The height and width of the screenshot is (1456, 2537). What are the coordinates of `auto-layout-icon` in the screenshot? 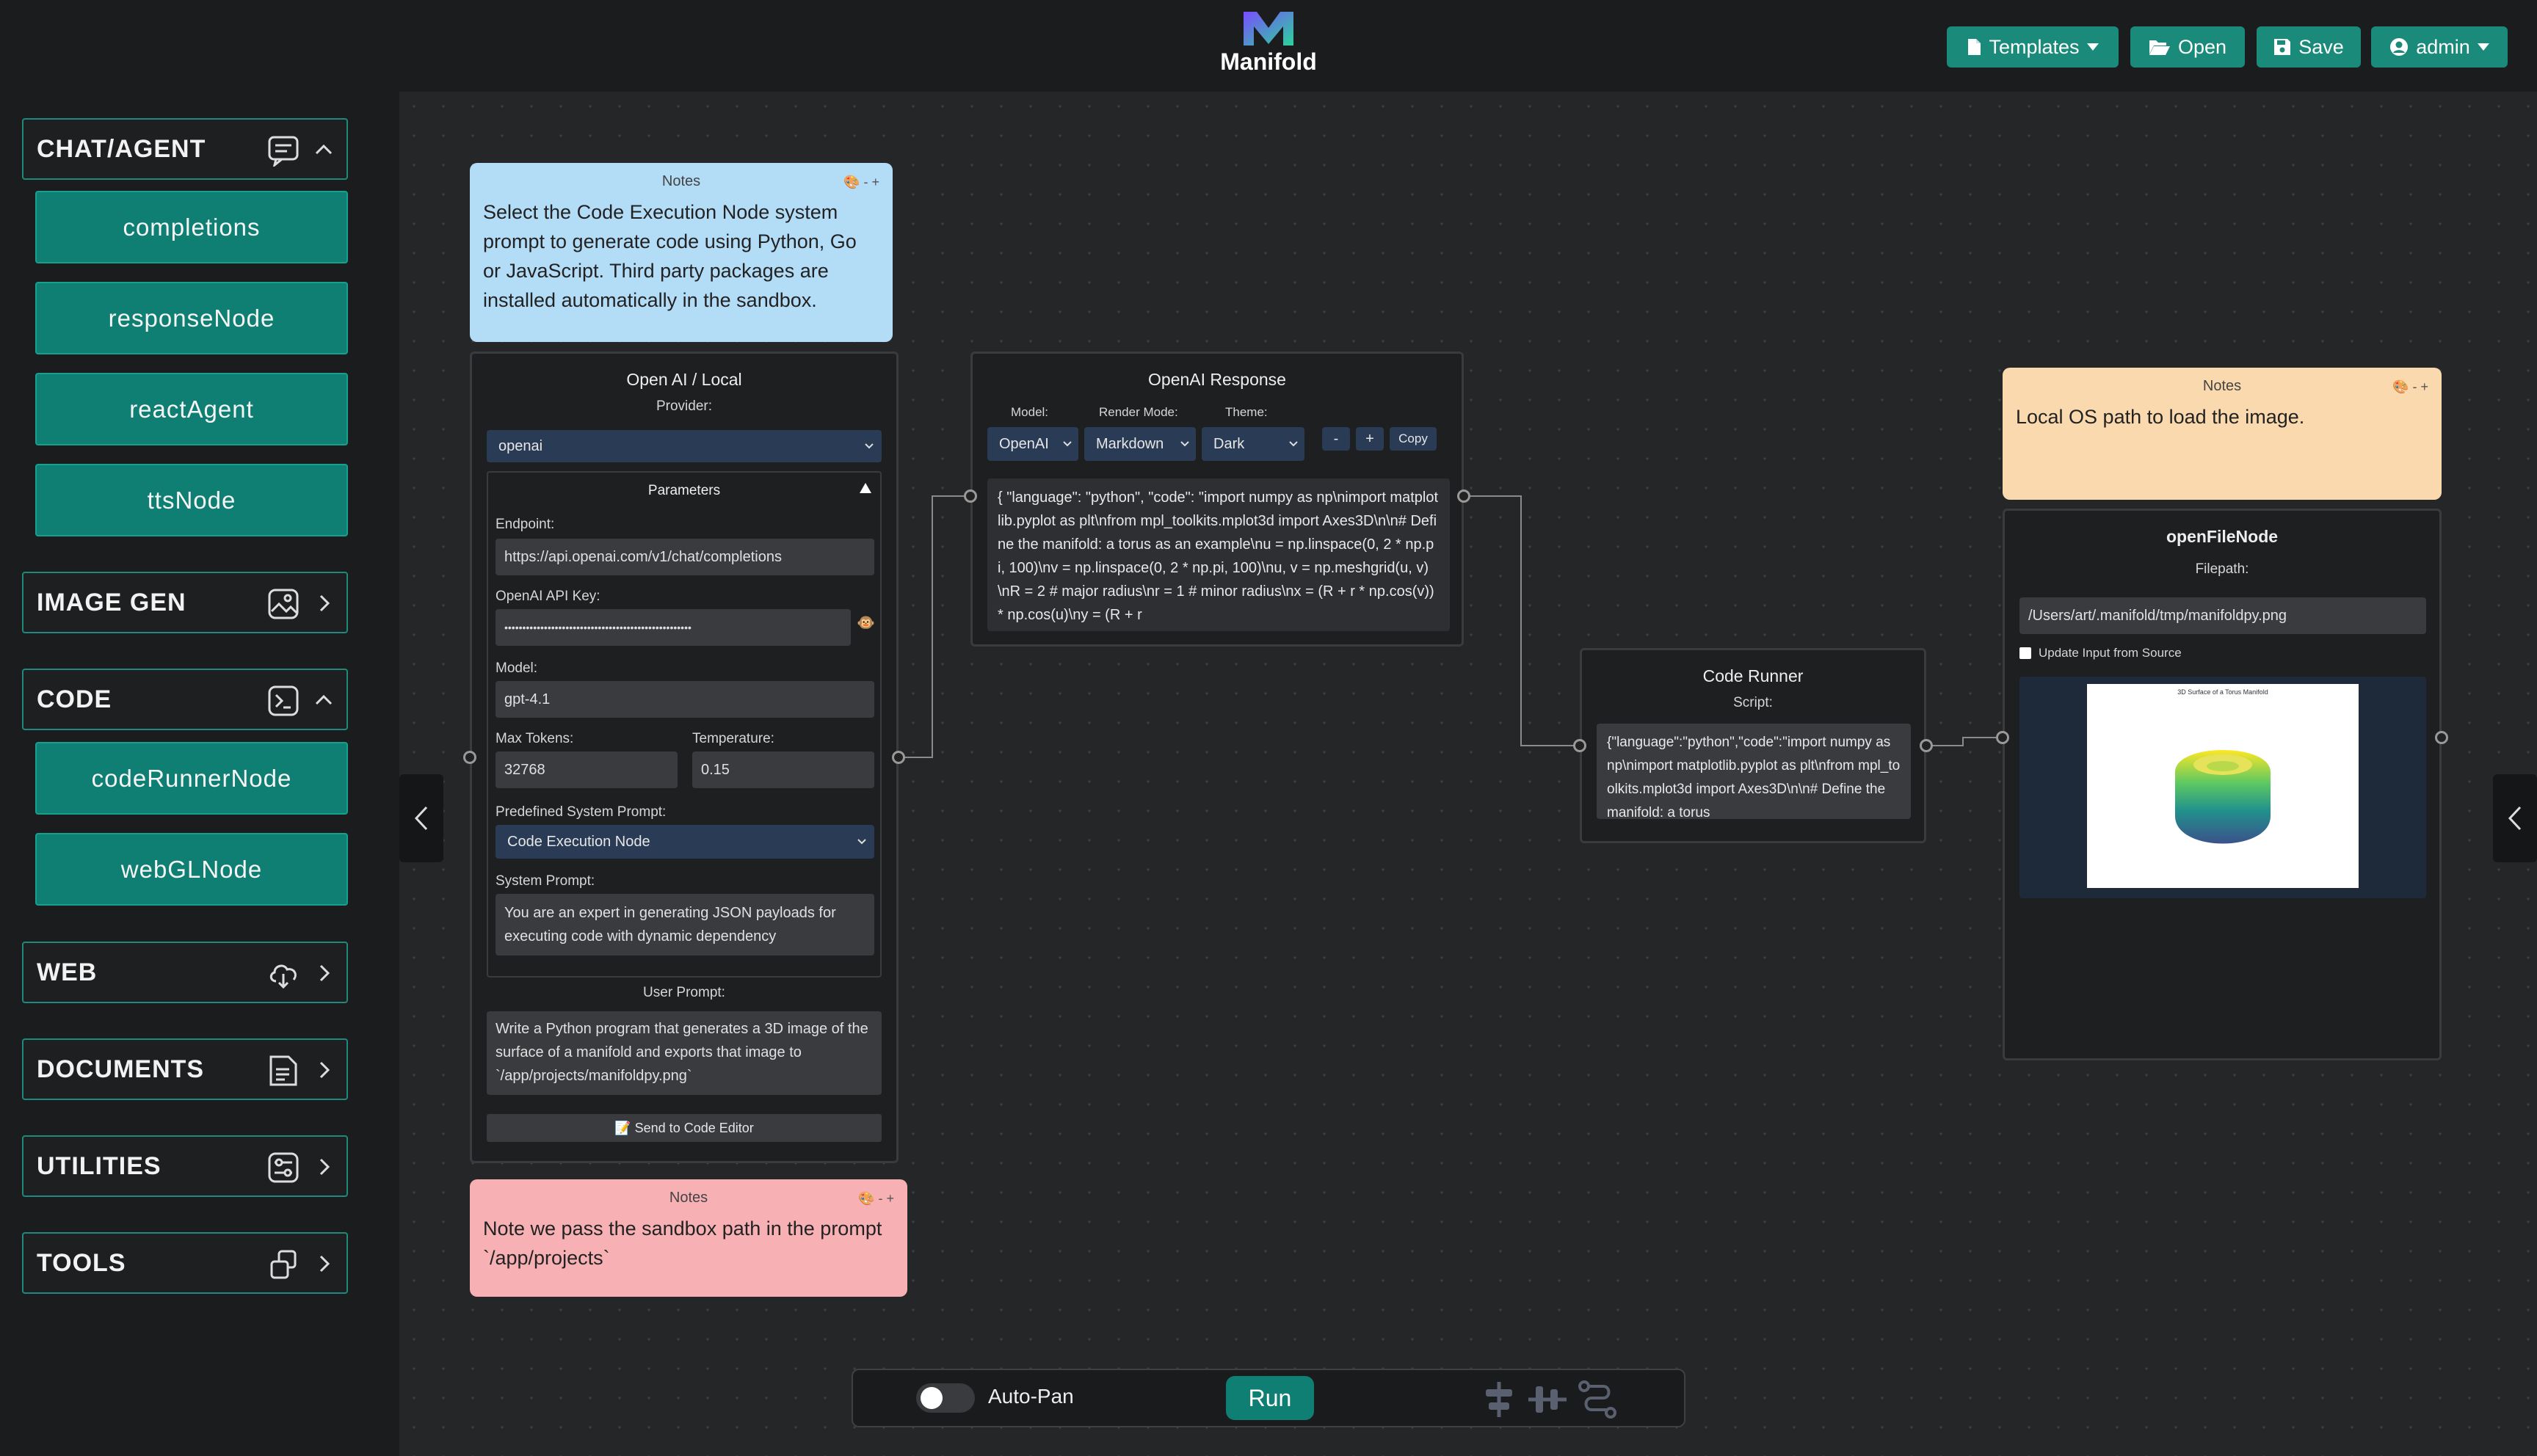 It's located at (1597, 1399).